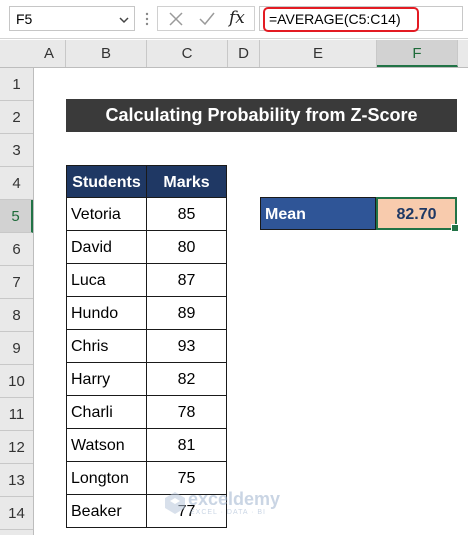  I want to click on row-header: 8, so click(16, 315).